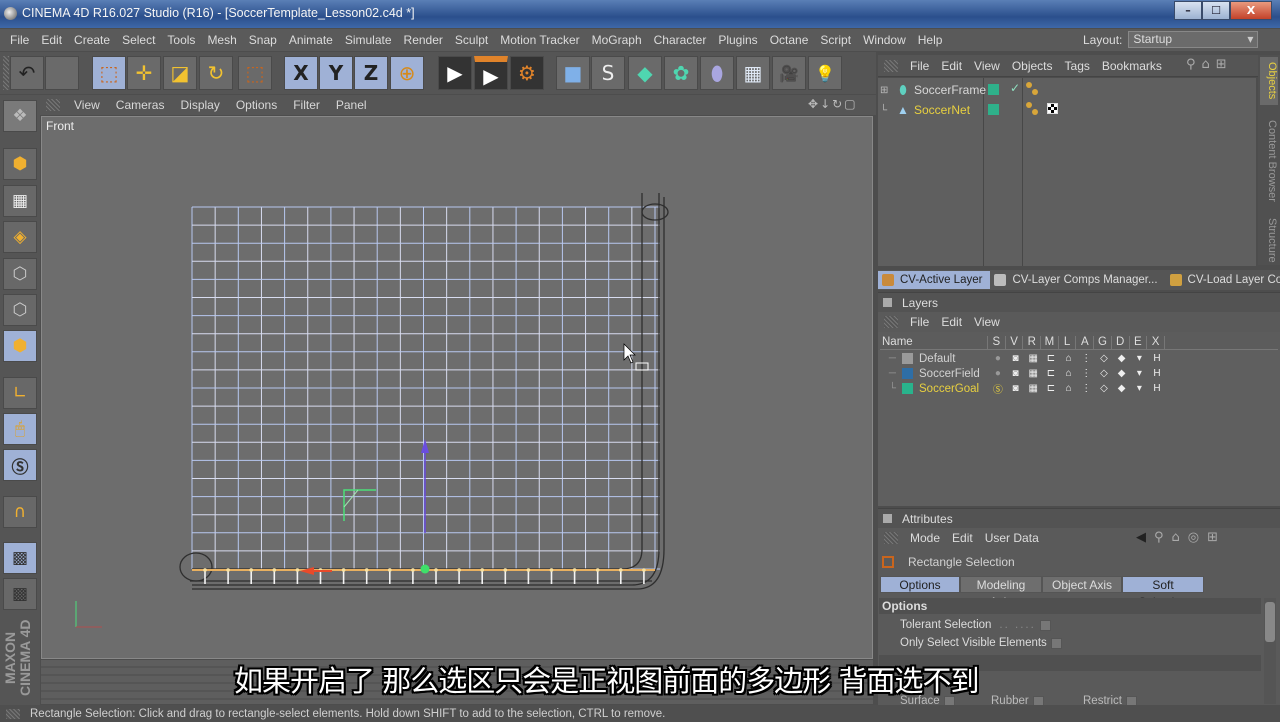 The height and width of the screenshot is (722, 1280). Describe the element at coordinates (919, 322) in the screenshot. I see `layers-menu-file: File` at that location.